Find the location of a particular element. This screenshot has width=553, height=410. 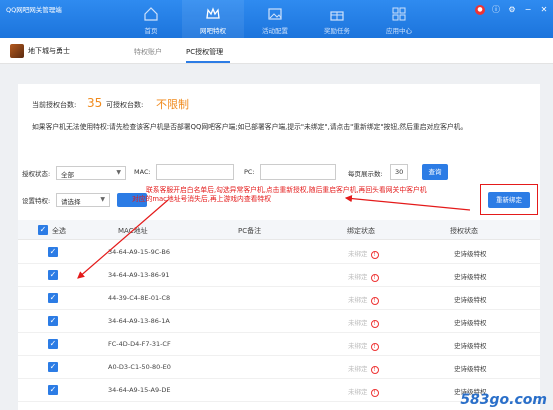

table-row: ✓ 34-64-A9-13-86-91 未绑定! 史诗级特权 is located at coordinates (279, 275).